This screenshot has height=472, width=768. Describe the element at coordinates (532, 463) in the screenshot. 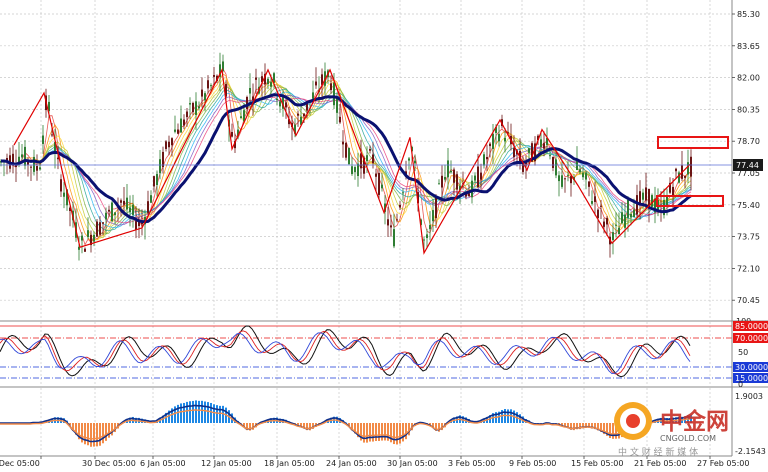

I see `date-tick-label: 9 Feb 05:00` at that location.